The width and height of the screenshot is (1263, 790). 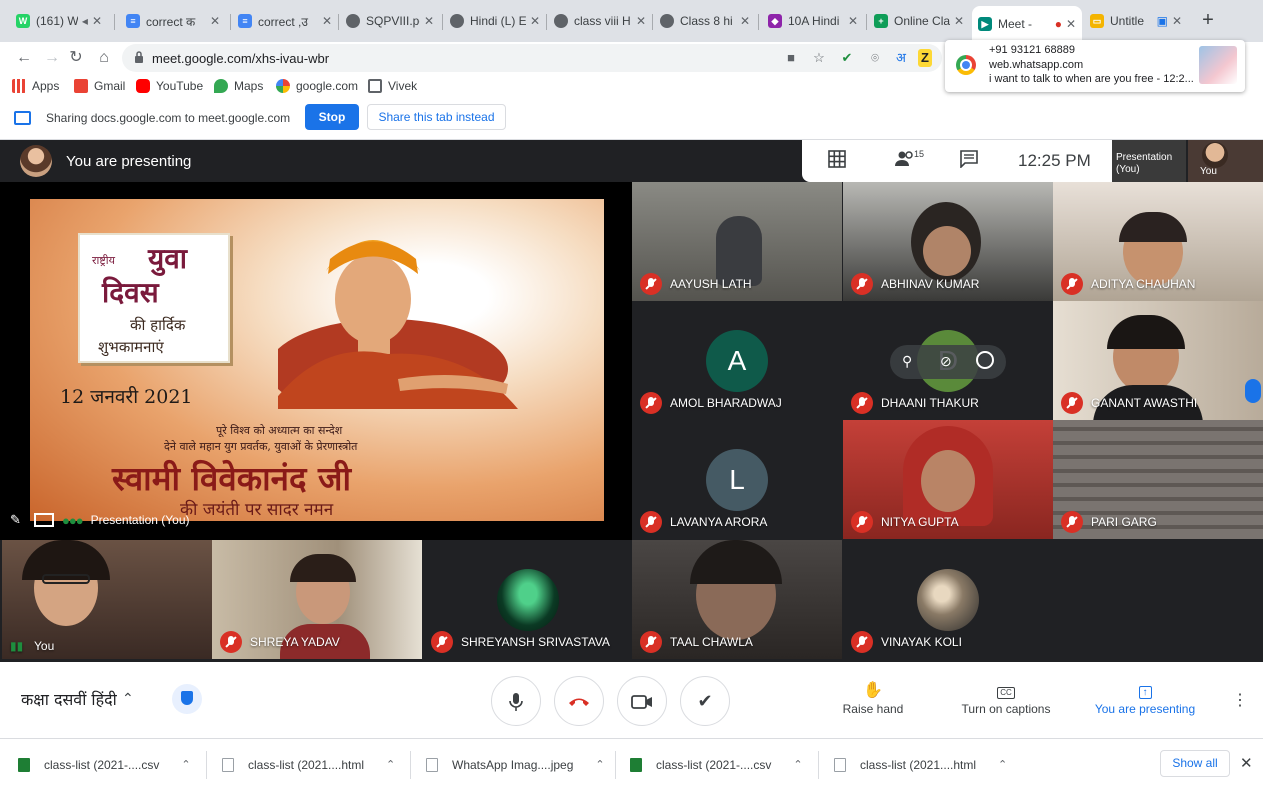 I want to click on people-icon, so click(x=905, y=161).